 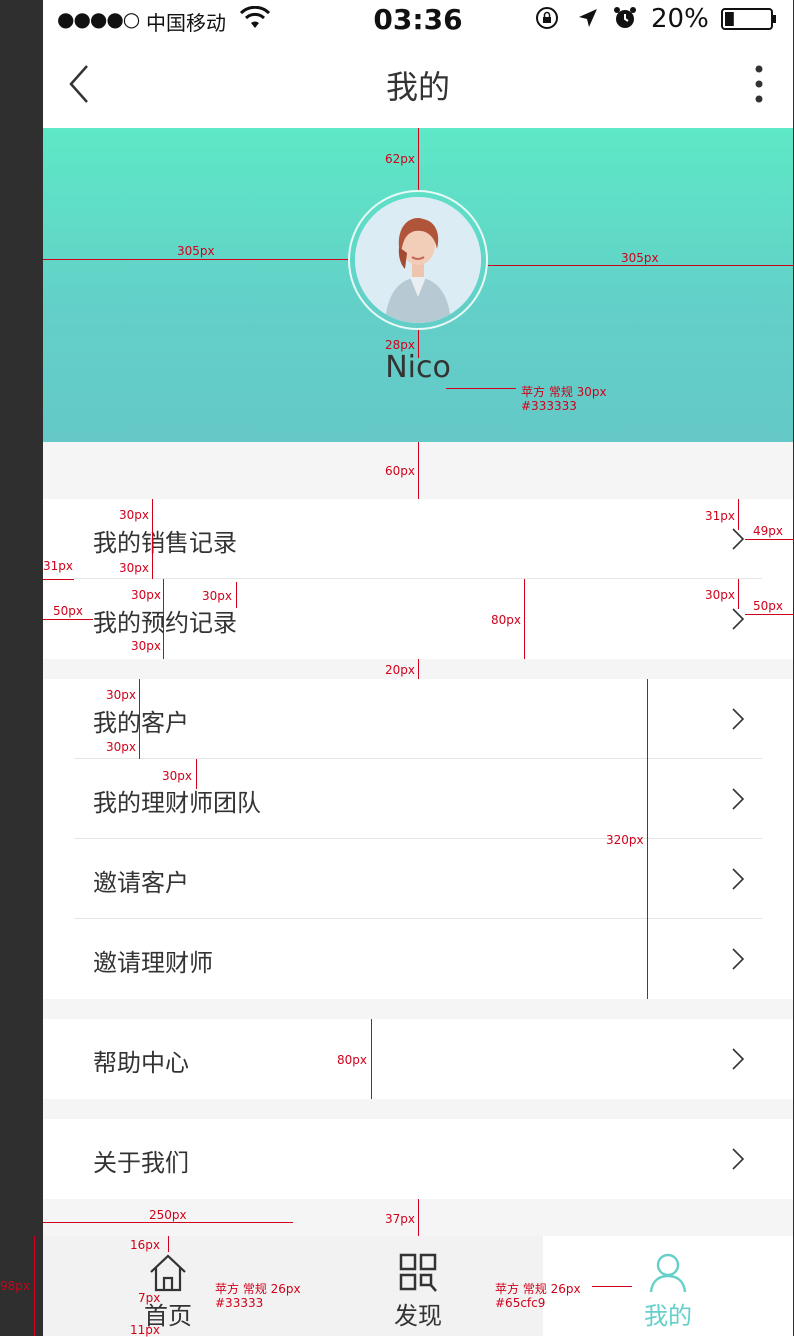 What do you see at coordinates (418, 539) in the screenshot?
I see `list-item: 我的销售记录` at bounding box center [418, 539].